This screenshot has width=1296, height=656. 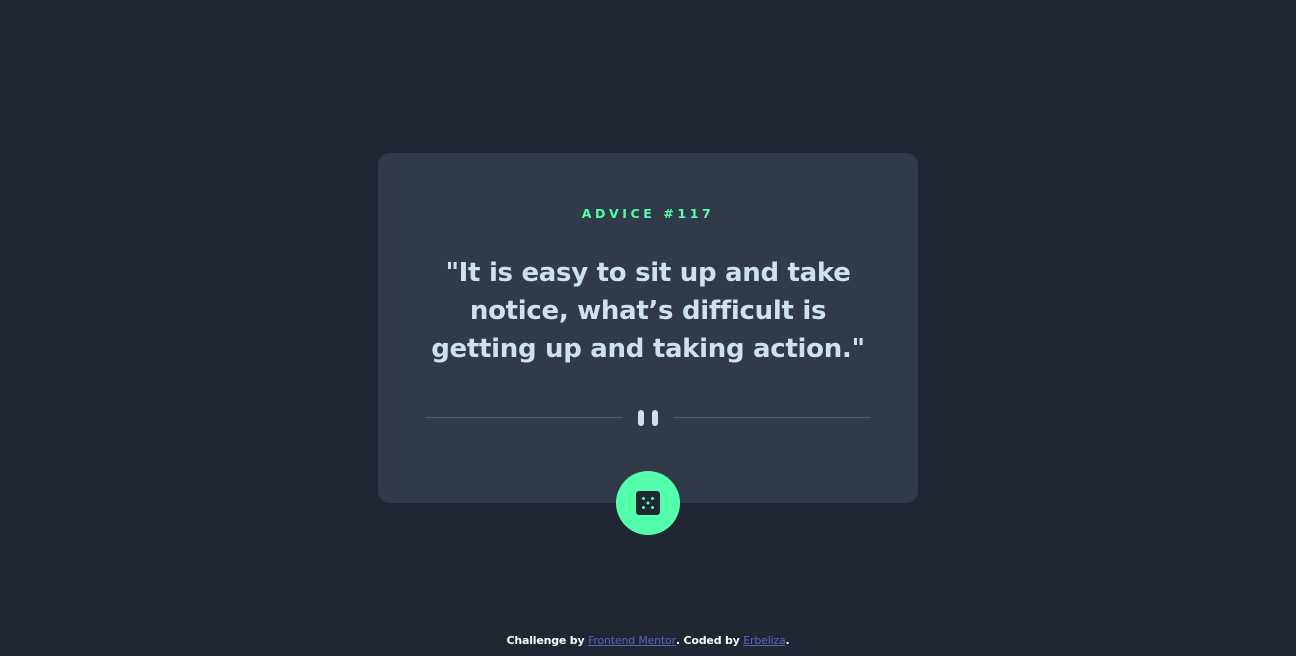 I want to click on pattern-divider, so click(x=648, y=418).